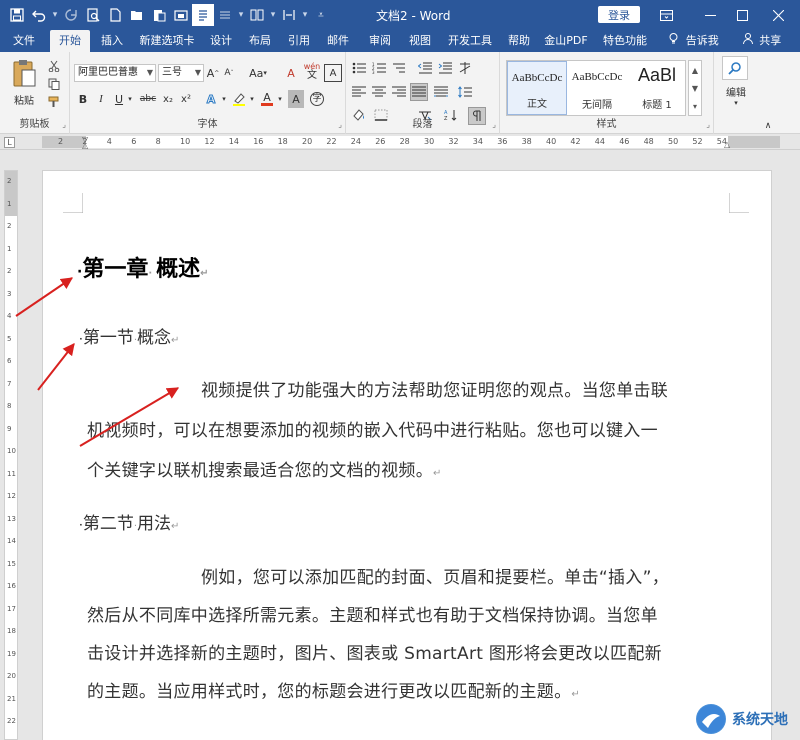 The width and height of the screenshot is (800, 740). Describe the element at coordinates (399, 68) in the screenshot. I see `multilevel-list-icon` at that location.